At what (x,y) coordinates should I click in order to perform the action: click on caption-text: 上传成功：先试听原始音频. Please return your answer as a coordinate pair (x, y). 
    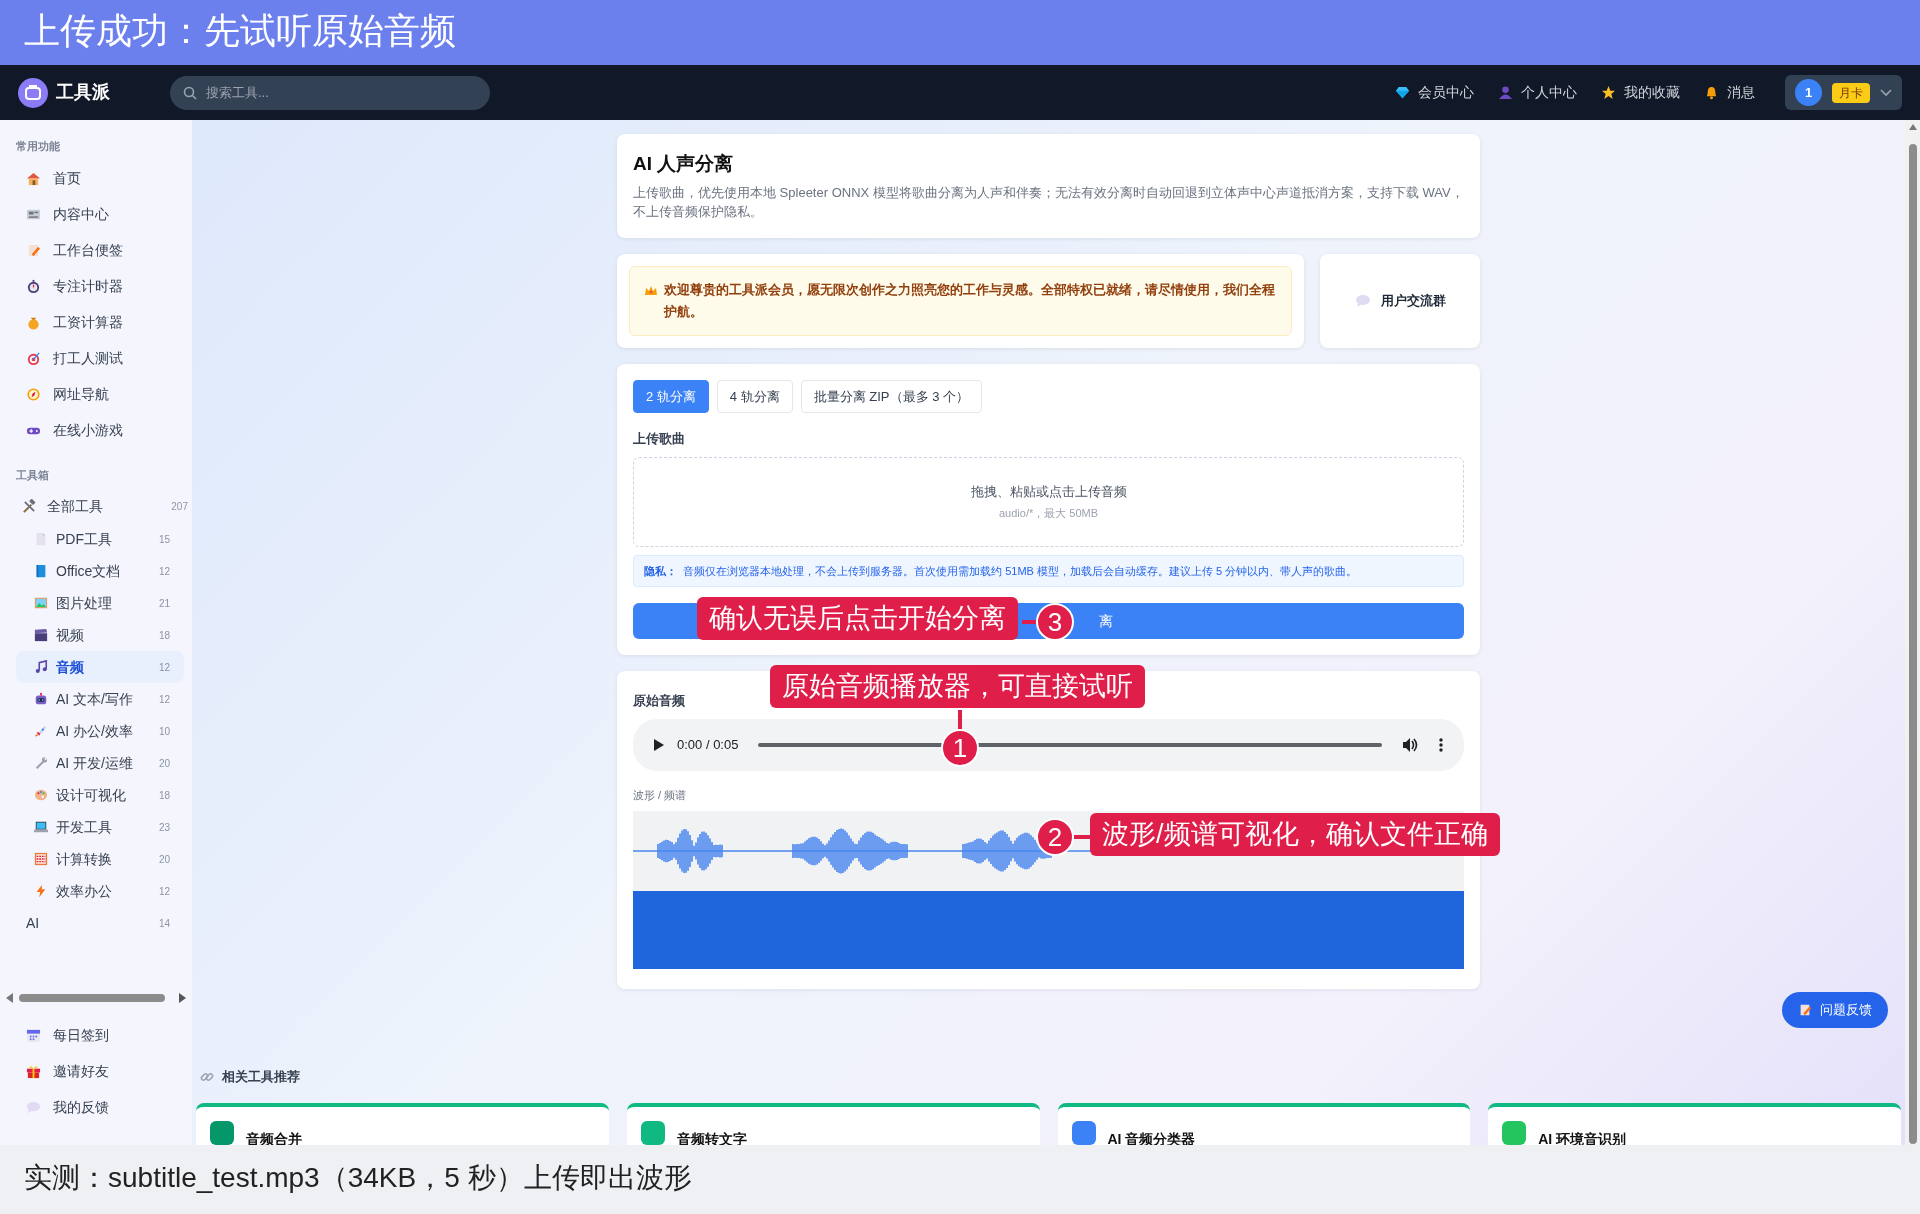
    Looking at the image, I should click on (960, 32).